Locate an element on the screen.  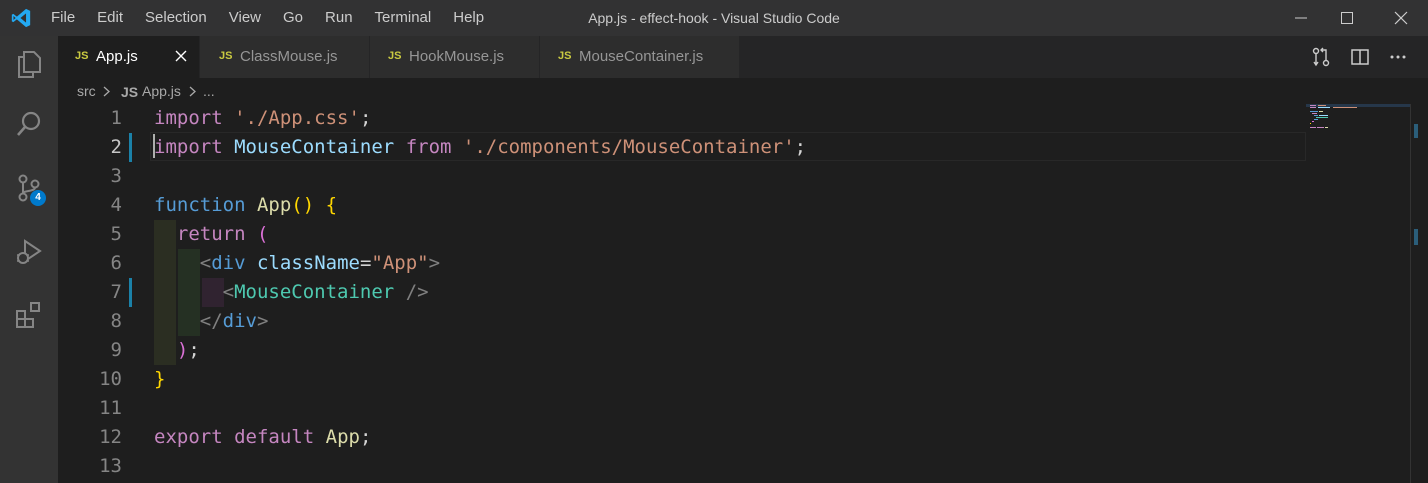
line-content: <MouseContainer /> is located at coordinates (291, 292).